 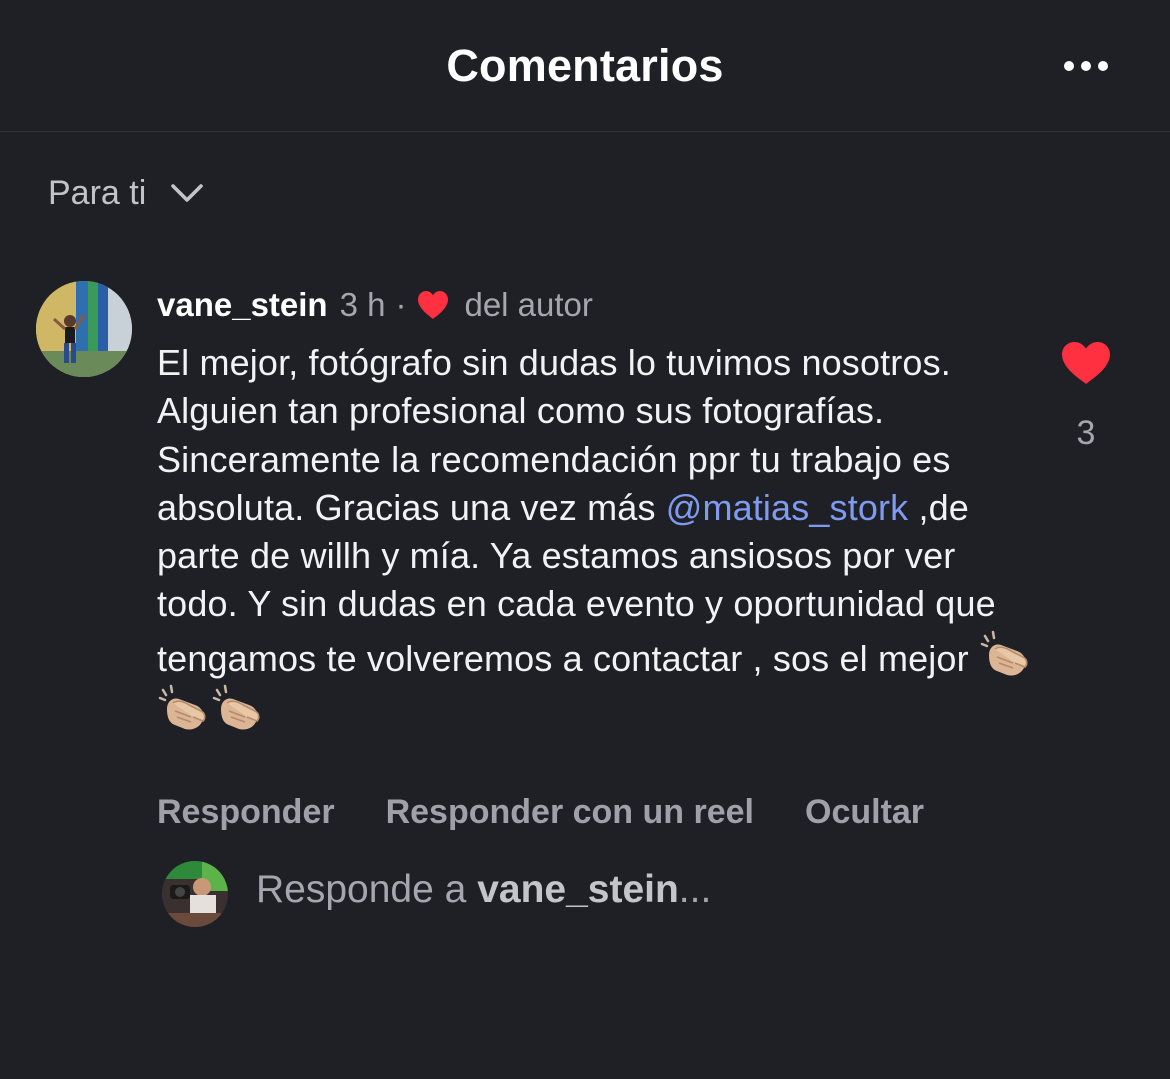 What do you see at coordinates (187, 193) in the screenshot?
I see `chevron-down-icon` at bounding box center [187, 193].